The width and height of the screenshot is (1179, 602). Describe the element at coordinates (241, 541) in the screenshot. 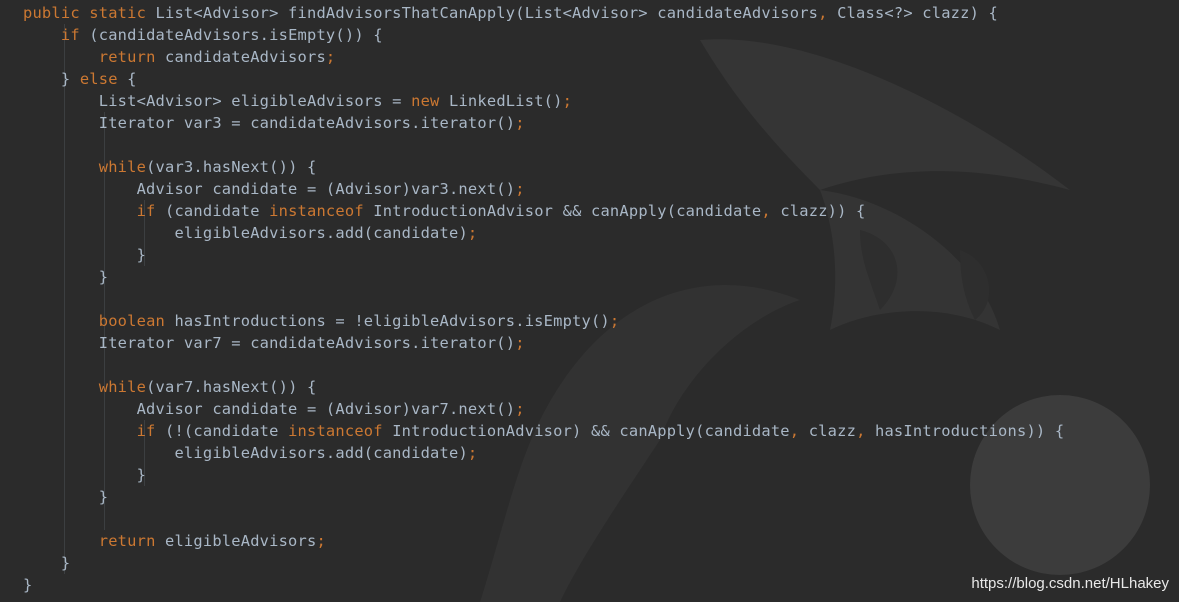

I see `code-token: eligibleAdvisors` at that location.